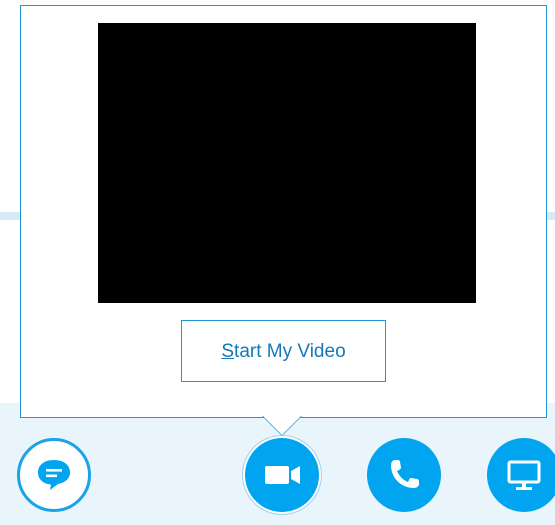  I want to click on phone-icon, so click(405, 474).